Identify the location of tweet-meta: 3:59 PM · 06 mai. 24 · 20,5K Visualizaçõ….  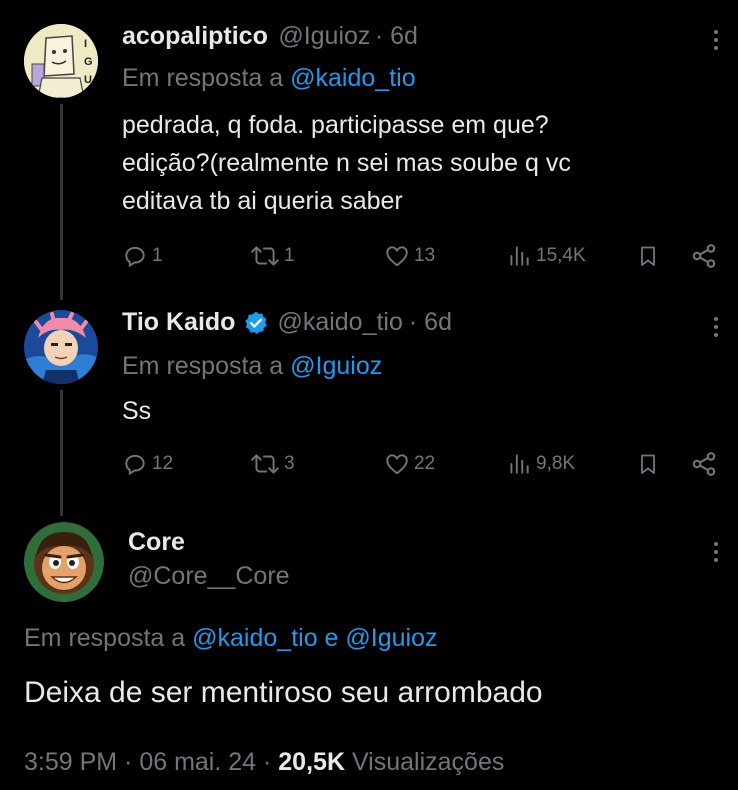
(264, 762).